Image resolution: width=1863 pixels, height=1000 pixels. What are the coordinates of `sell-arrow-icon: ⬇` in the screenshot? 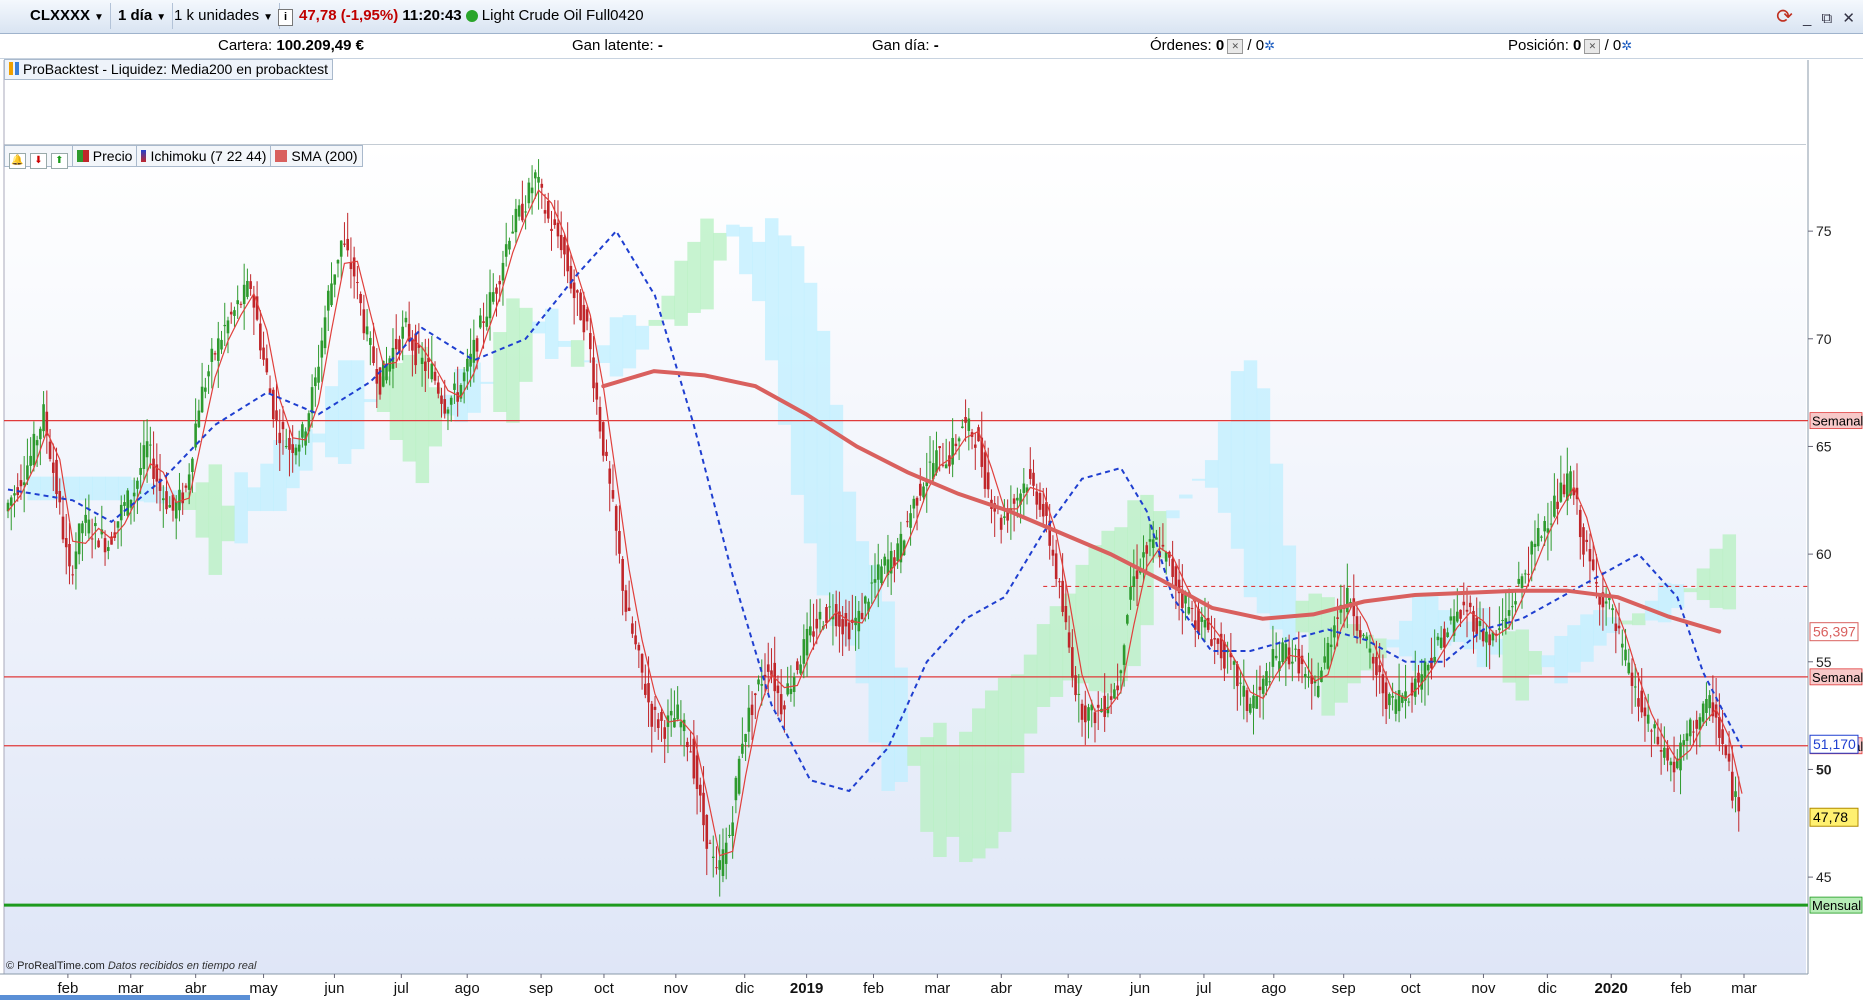 It's located at (38, 161).